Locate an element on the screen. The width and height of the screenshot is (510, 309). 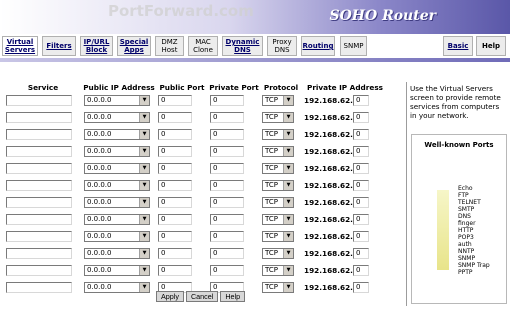
header-private-port: Private Port is located at coordinates (234, 87).